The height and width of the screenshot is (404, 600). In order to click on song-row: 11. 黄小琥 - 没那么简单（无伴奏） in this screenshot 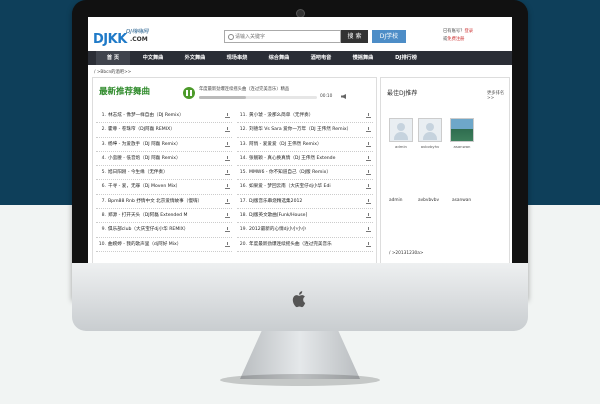, I will do `click(305, 116)`.